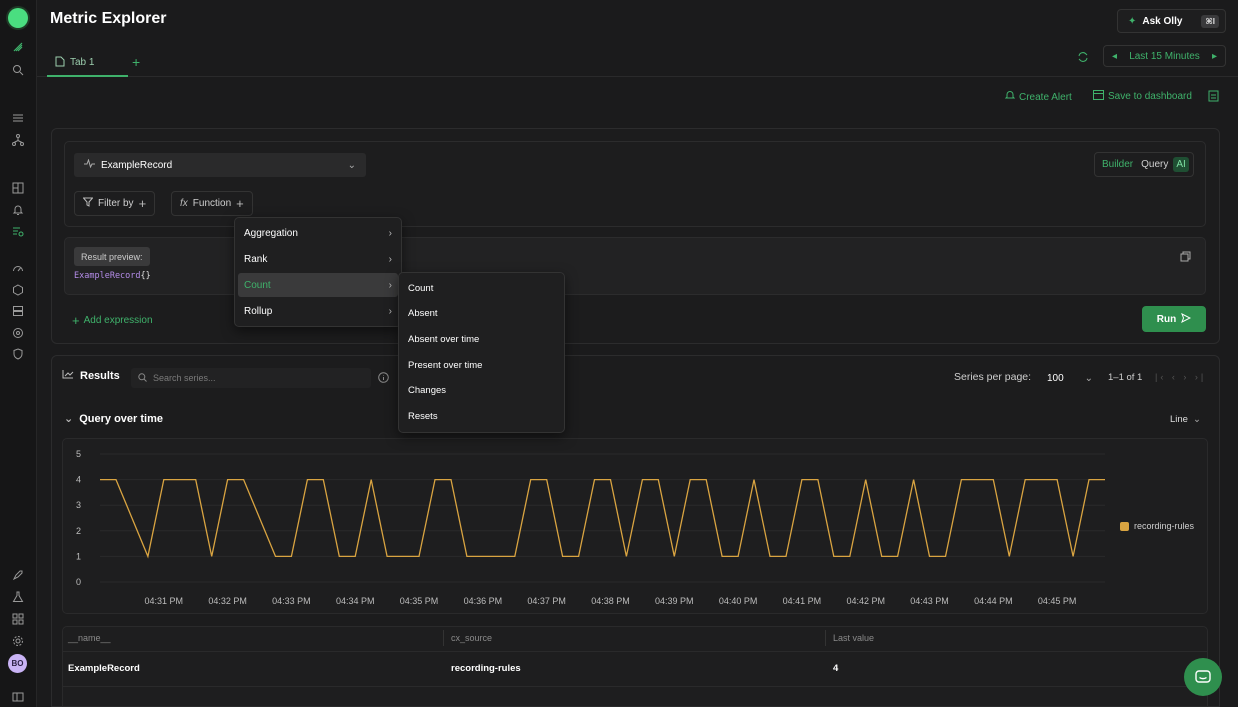  I want to click on metrics-icon, so click(18, 232).